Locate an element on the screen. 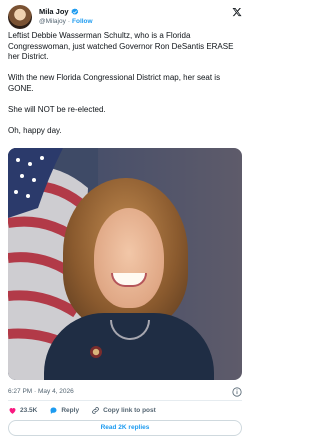 The width and height of the screenshot is (320, 442). name-row: Mila Joy is located at coordinates (59, 11).